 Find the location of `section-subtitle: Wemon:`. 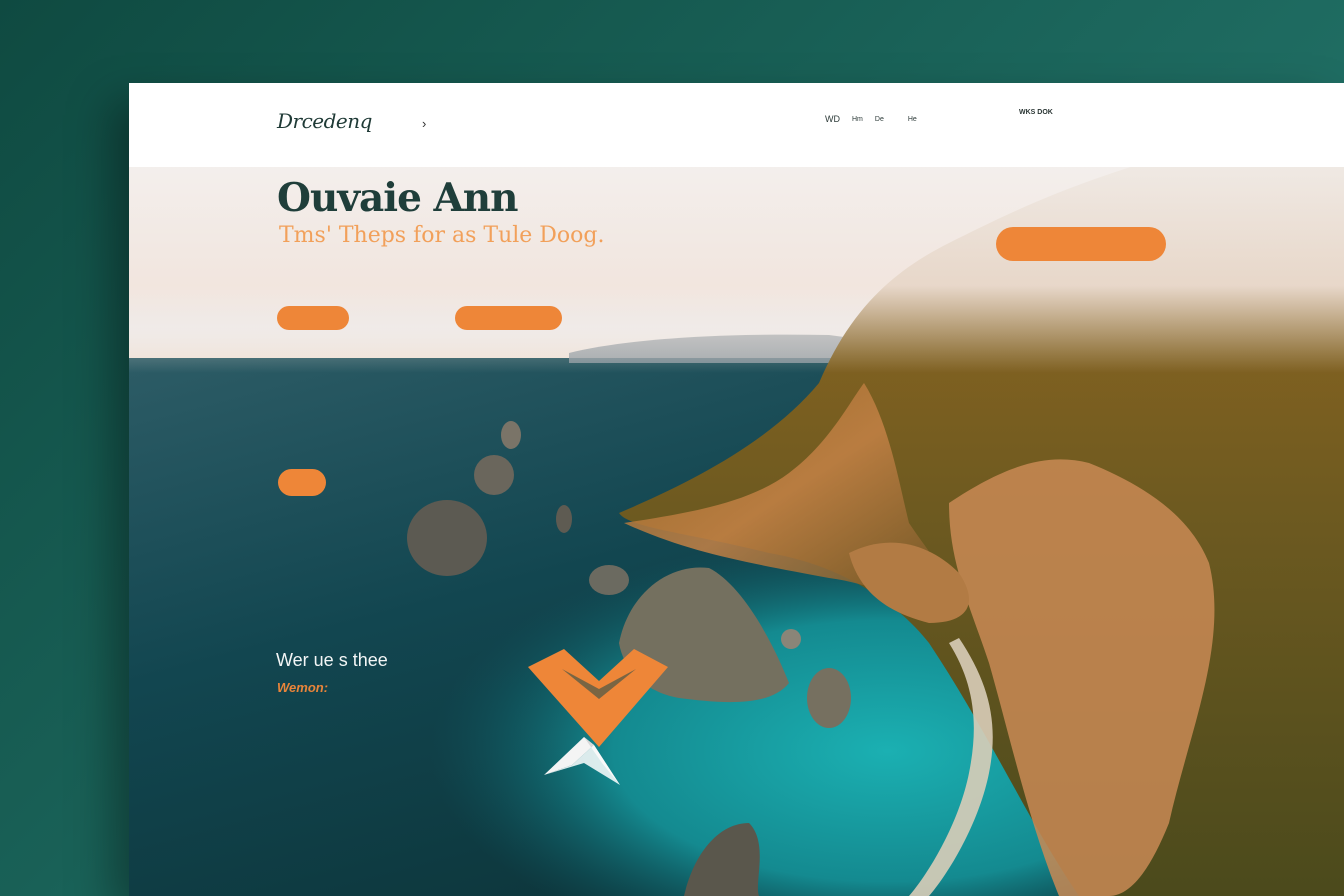

section-subtitle: Wemon: is located at coordinates (303, 687).